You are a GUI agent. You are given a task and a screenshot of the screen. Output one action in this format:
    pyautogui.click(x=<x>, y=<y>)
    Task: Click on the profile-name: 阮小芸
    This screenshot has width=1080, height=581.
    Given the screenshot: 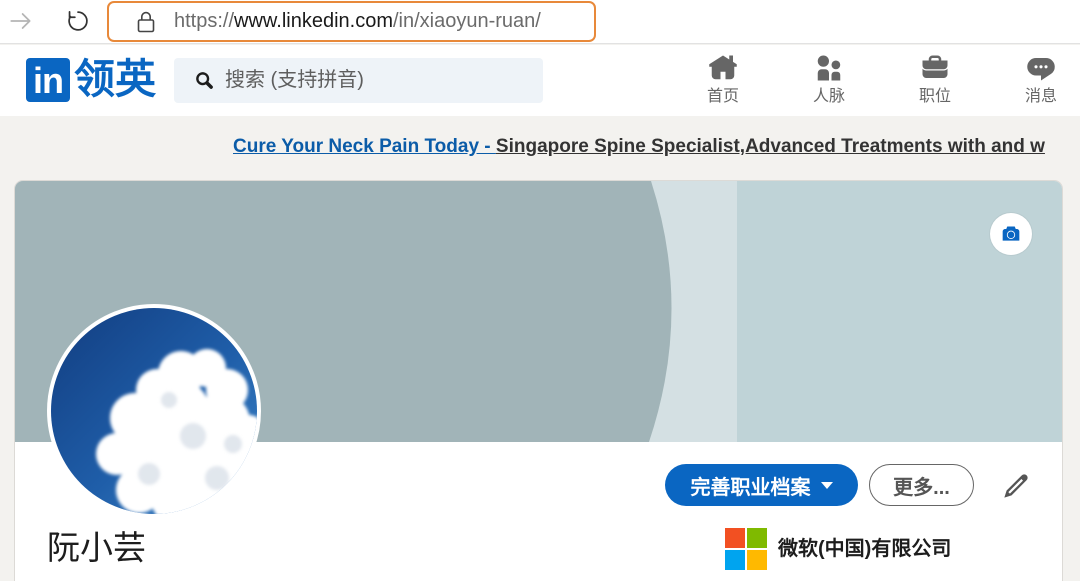 What is the action you would take?
    pyautogui.click(x=96, y=547)
    